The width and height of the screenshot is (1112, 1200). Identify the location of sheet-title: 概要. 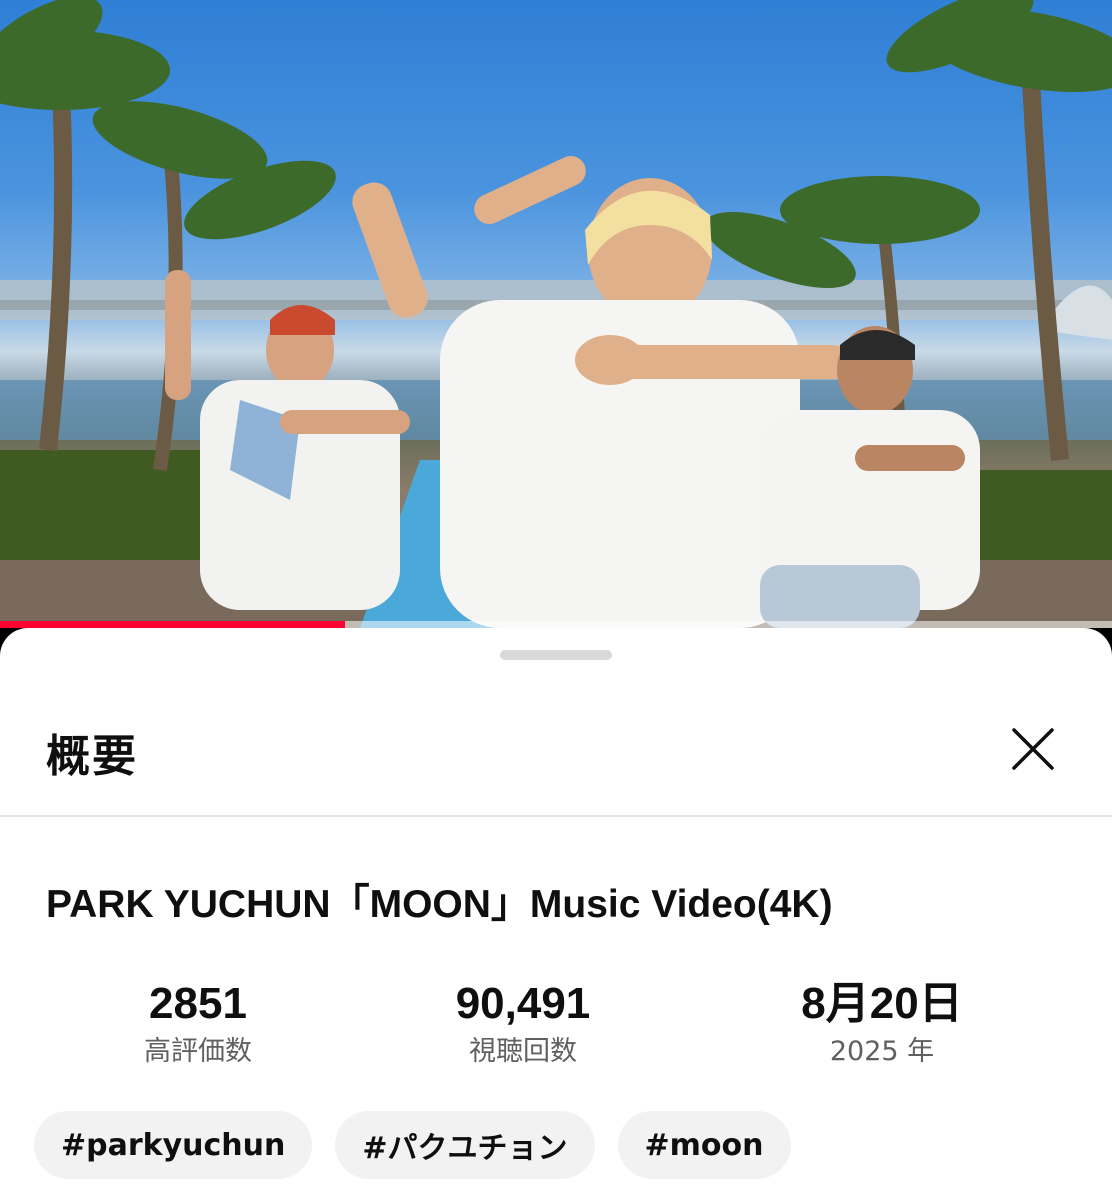
(92, 756).